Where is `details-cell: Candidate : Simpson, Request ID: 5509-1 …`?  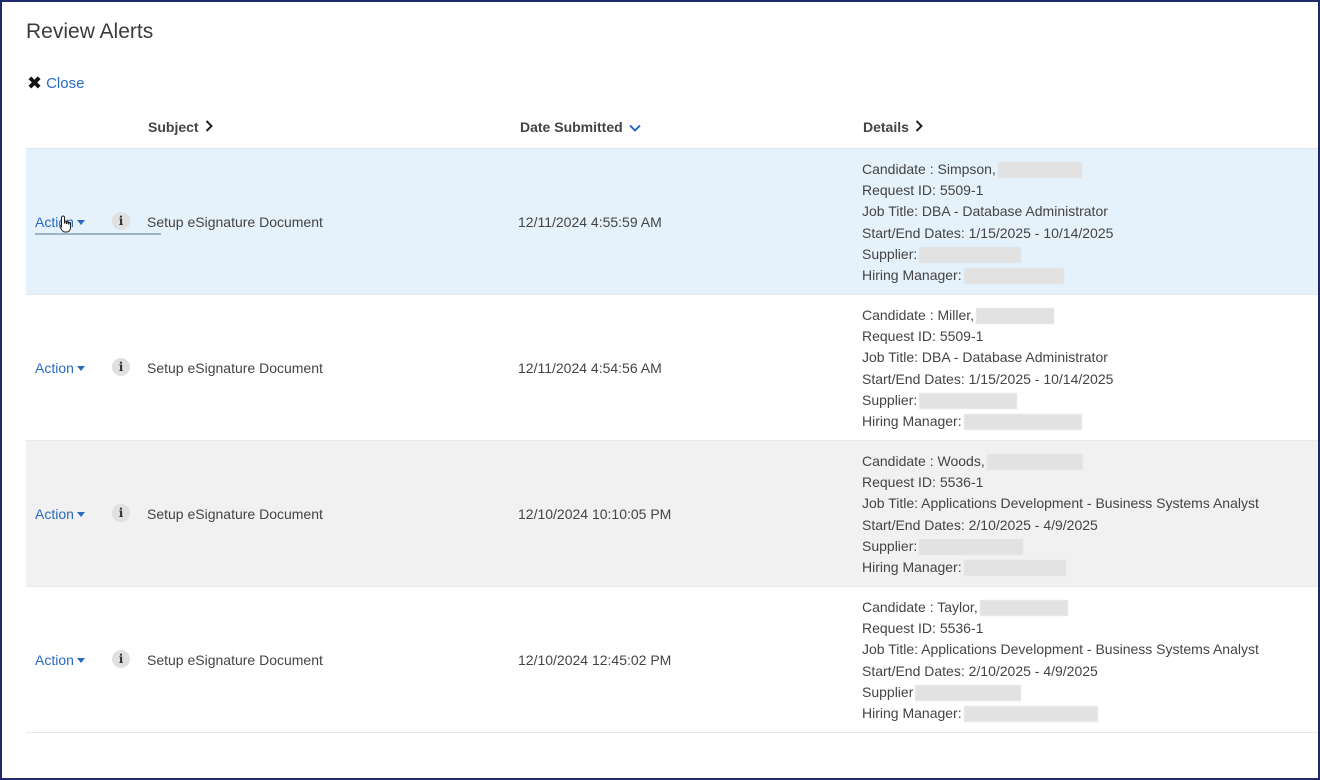
details-cell: Candidate : Simpson, Request ID: 5509-1 … is located at coordinates (987, 222).